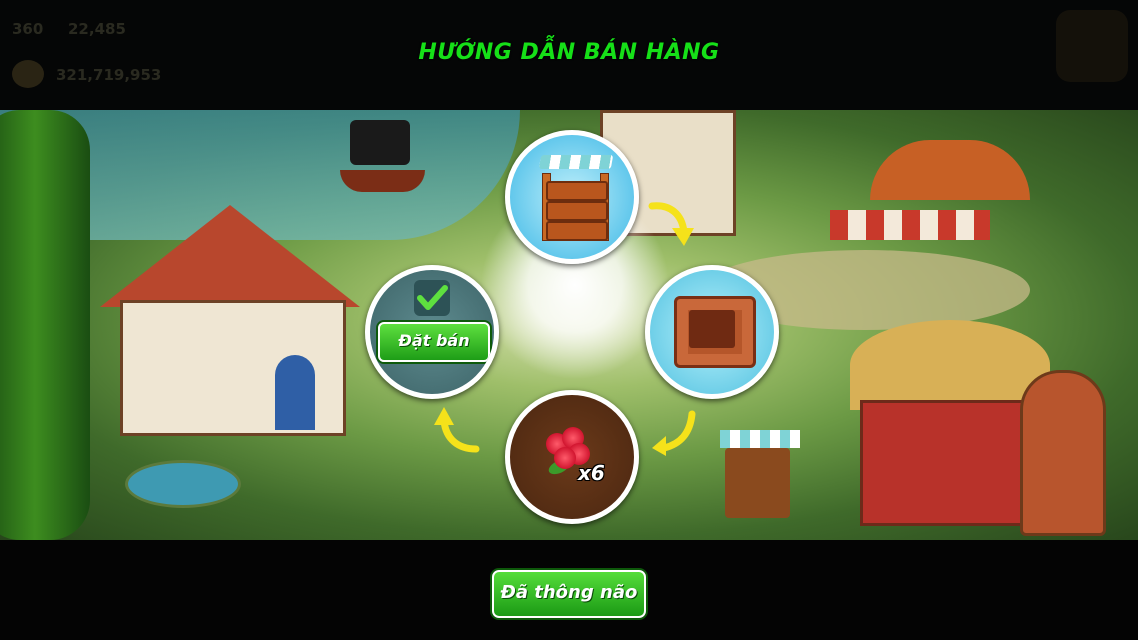  What do you see at coordinates (97, 29) in the screenshot?
I see `hud-xp: 22,485` at bounding box center [97, 29].